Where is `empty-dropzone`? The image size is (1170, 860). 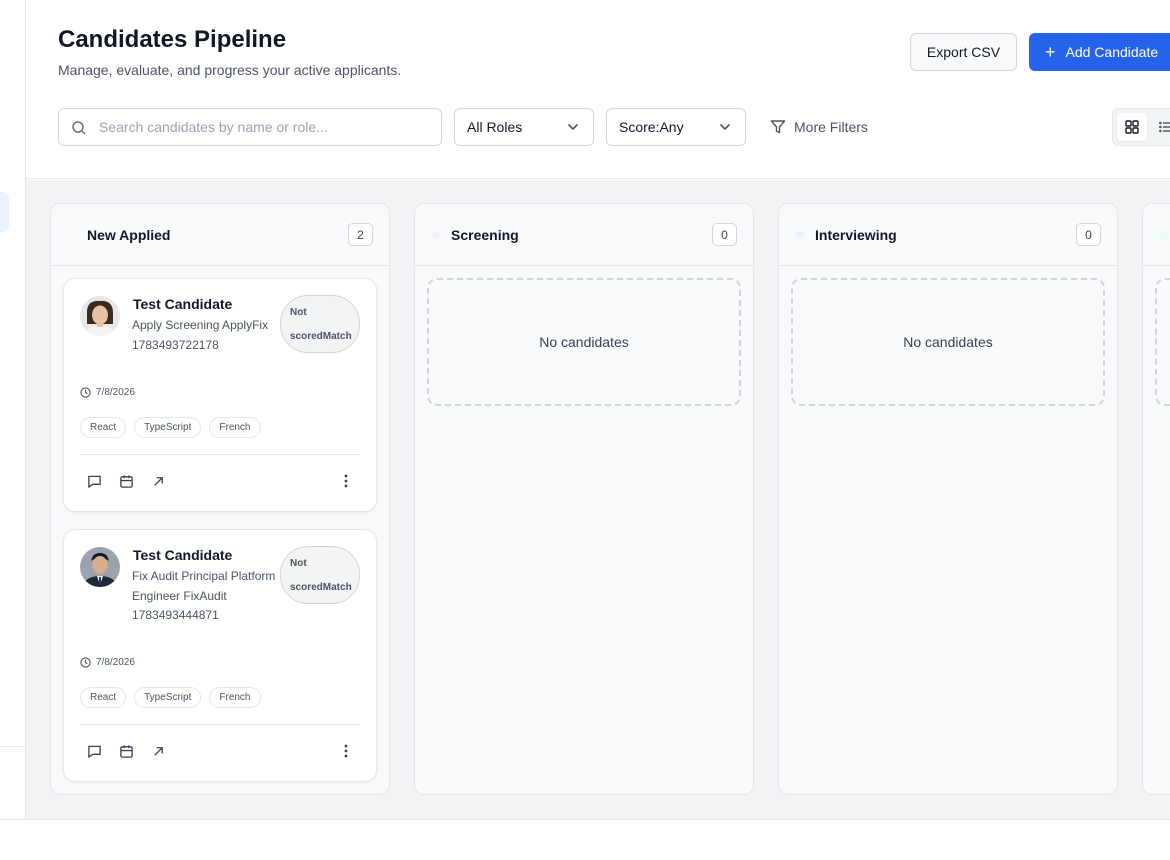
empty-dropzone is located at coordinates (1162, 342).